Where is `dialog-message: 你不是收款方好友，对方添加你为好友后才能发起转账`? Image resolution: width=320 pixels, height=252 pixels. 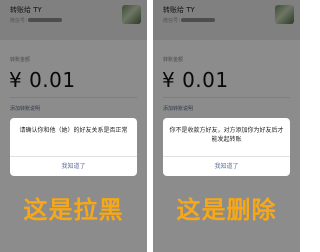 dialog-message: 你不是收款方好友，对方添加你为好友后才能发起转账 is located at coordinates (226, 135).